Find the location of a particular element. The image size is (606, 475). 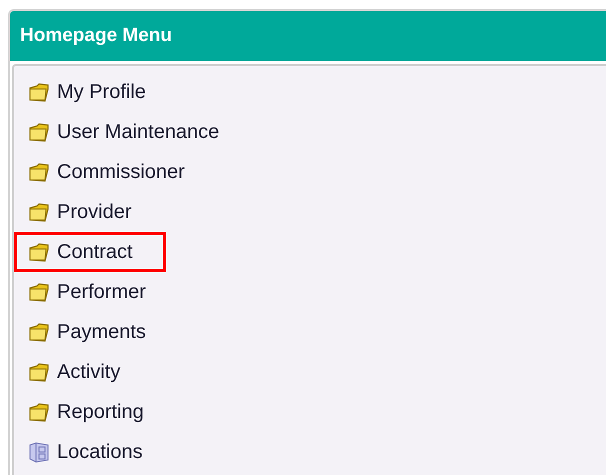

menu-link: Payments is located at coordinates (101, 332).